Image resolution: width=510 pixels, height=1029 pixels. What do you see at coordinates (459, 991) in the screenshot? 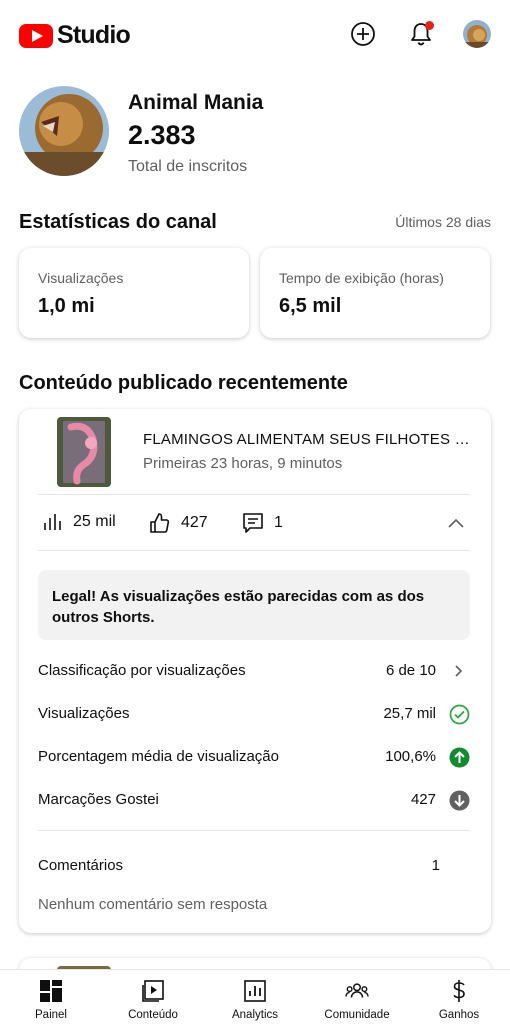
I see `earn-icon` at bounding box center [459, 991].